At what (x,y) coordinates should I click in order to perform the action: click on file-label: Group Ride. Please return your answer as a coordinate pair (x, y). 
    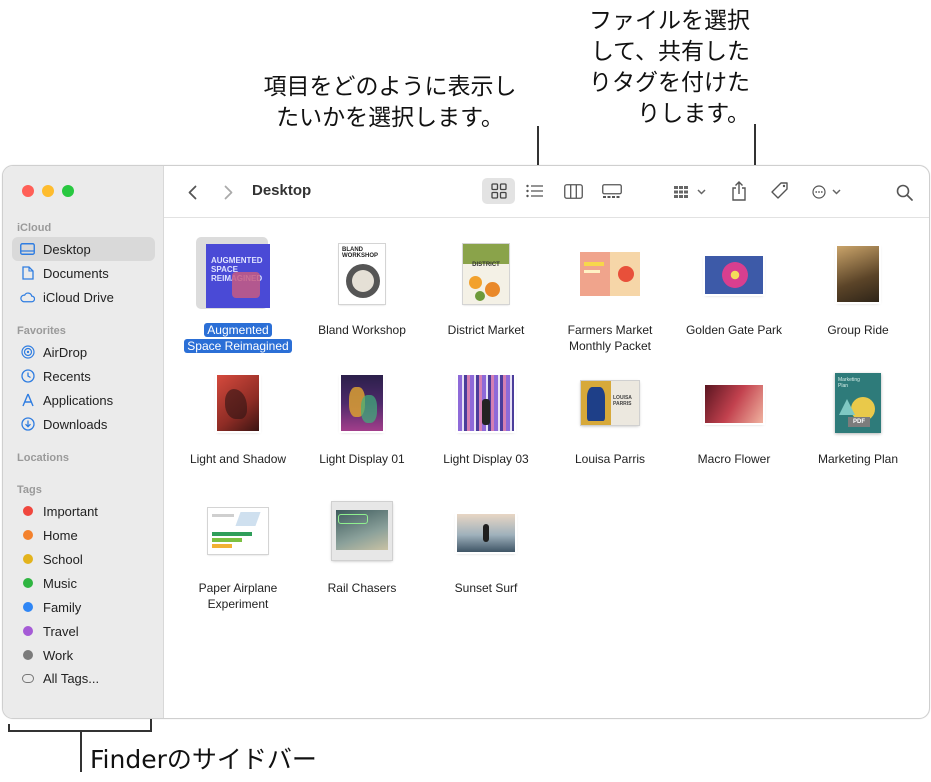
    Looking at the image, I should click on (858, 330).